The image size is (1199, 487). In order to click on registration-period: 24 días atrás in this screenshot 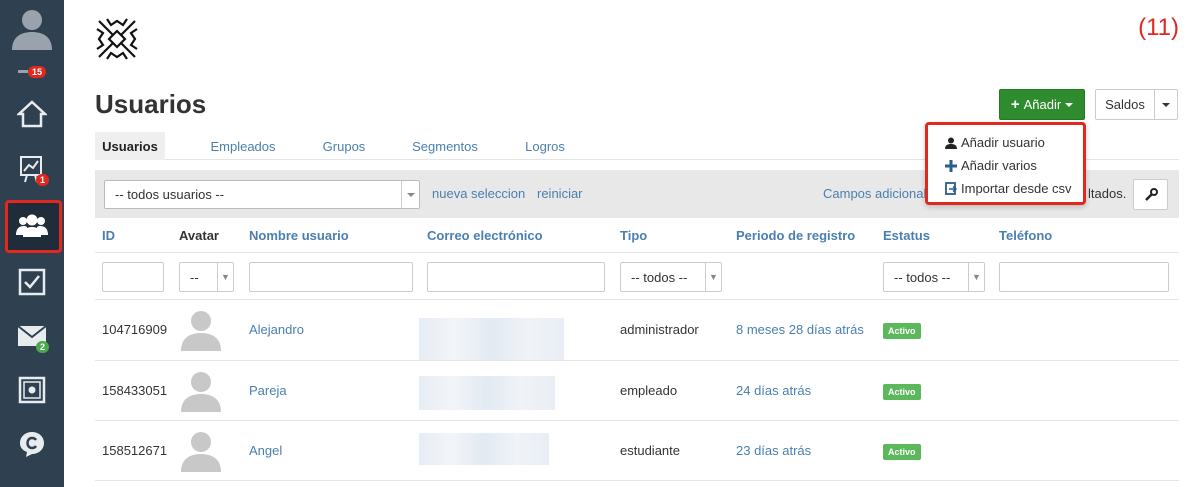, I will do `click(773, 390)`.